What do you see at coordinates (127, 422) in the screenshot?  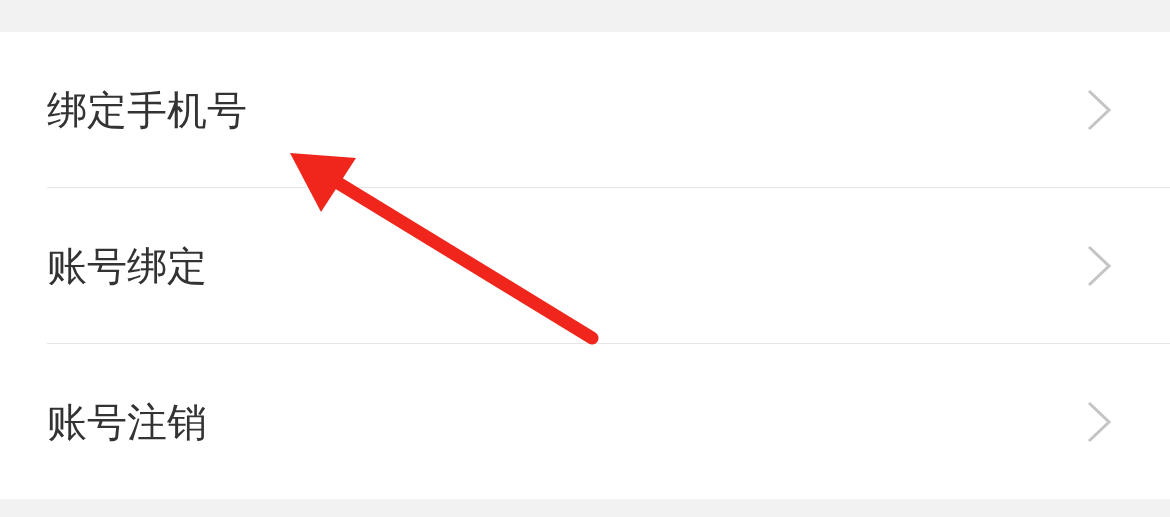 I see `row-label: 账号注销` at bounding box center [127, 422].